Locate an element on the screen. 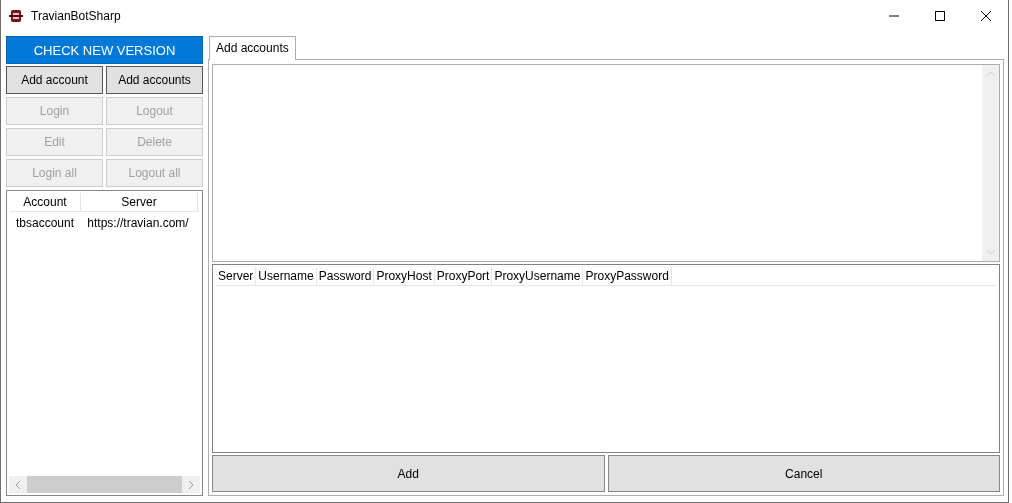  window-title: TravianBotSharp is located at coordinates (76, 16).